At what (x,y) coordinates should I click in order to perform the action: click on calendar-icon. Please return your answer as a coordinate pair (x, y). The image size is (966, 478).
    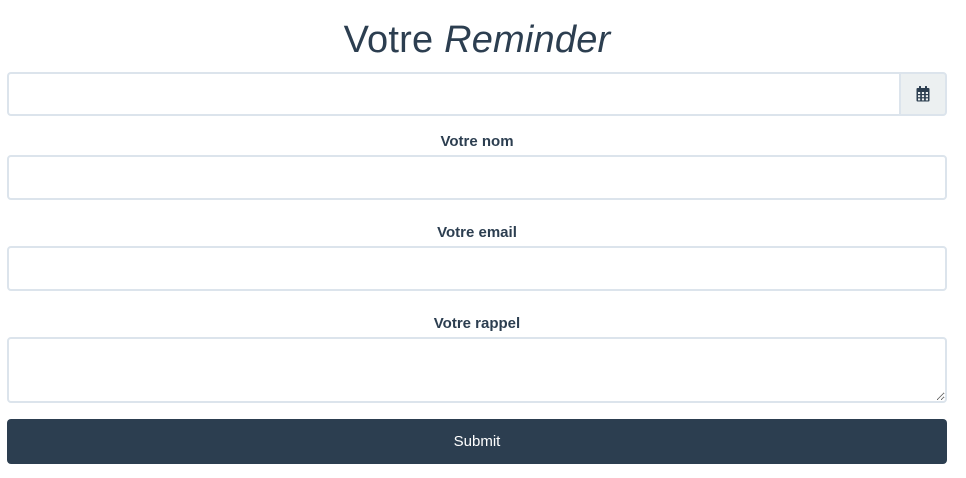
    Looking at the image, I should click on (923, 94).